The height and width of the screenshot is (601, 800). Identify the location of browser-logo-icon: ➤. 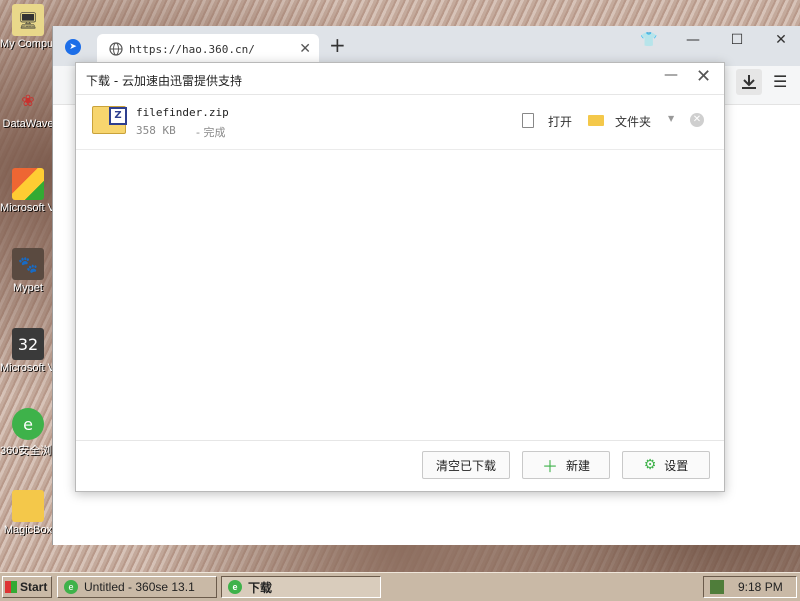
(73, 47).